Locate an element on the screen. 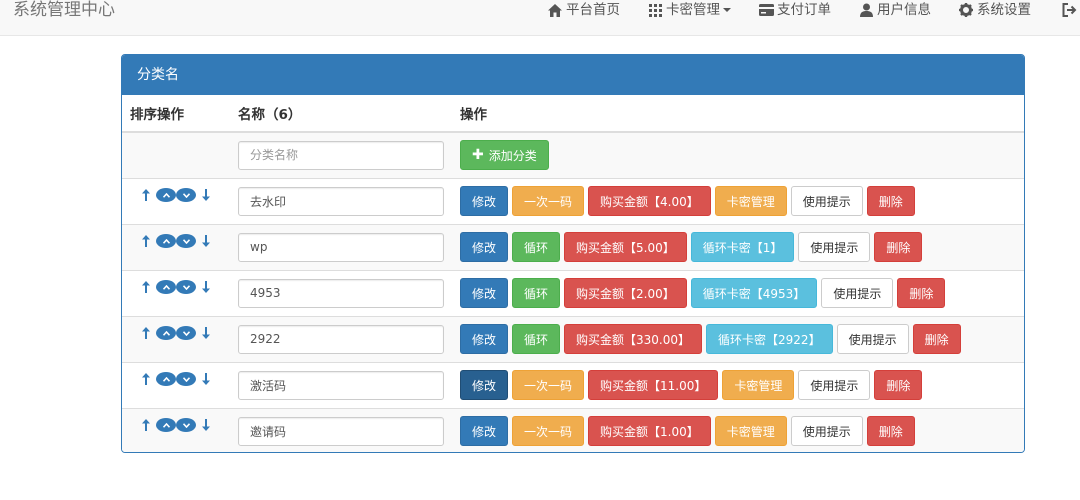 The width and height of the screenshot is (1080, 500). header-actions: 操作 is located at coordinates (738, 114).